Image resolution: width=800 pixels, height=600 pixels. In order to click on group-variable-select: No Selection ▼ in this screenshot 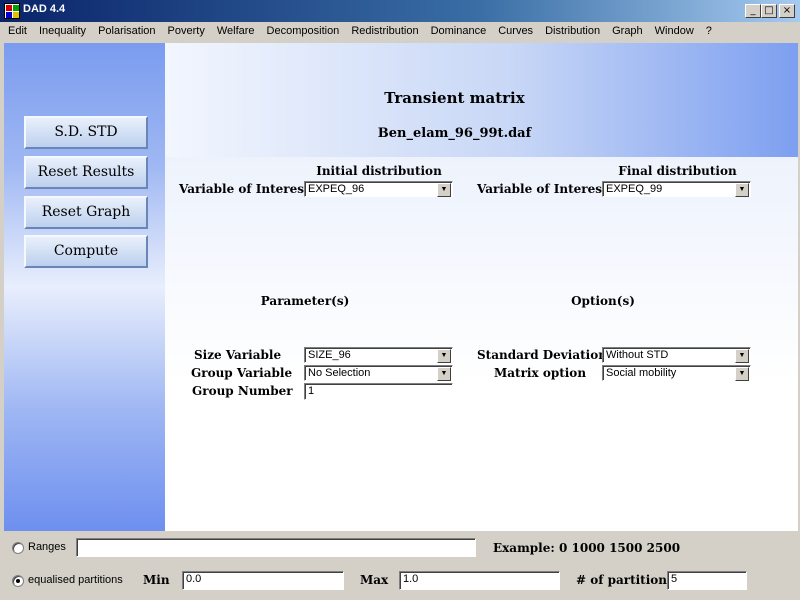, I will do `click(378, 373)`.